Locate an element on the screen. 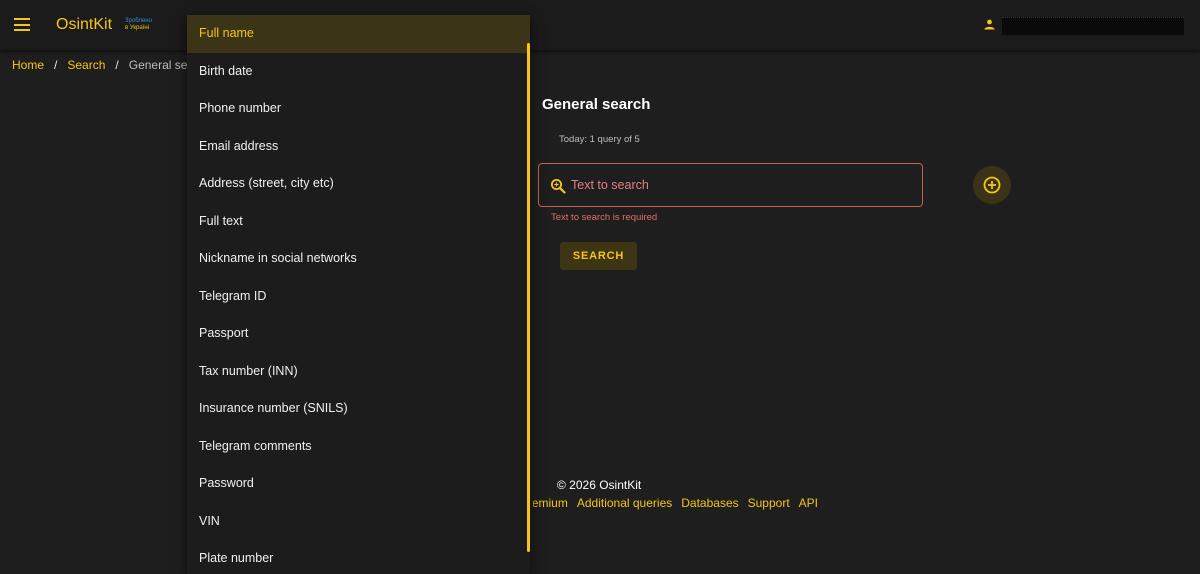 The height and width of the screenshot is (574, 1200). search-type-option: Birth date is located at coordinates (358, 72).